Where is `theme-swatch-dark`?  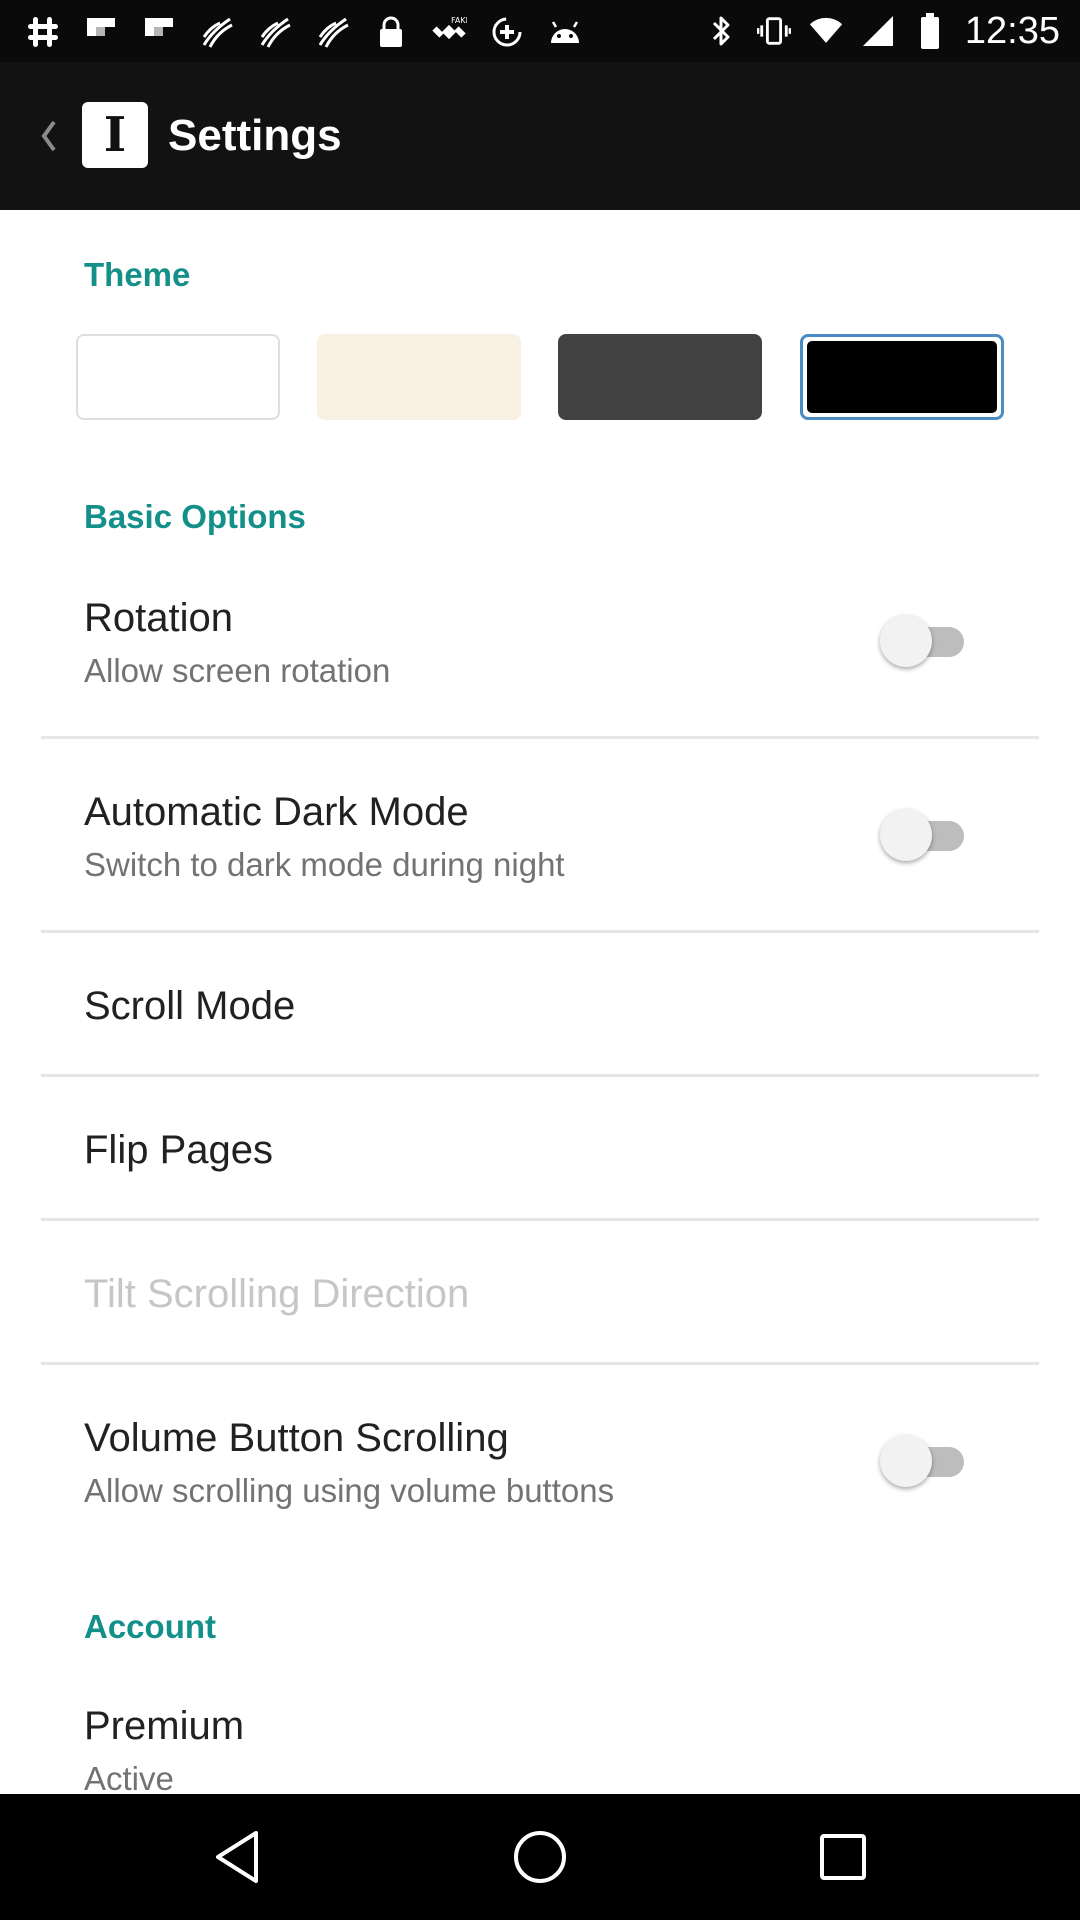
theme-swatch-dark is located at coordinates (660, 377).